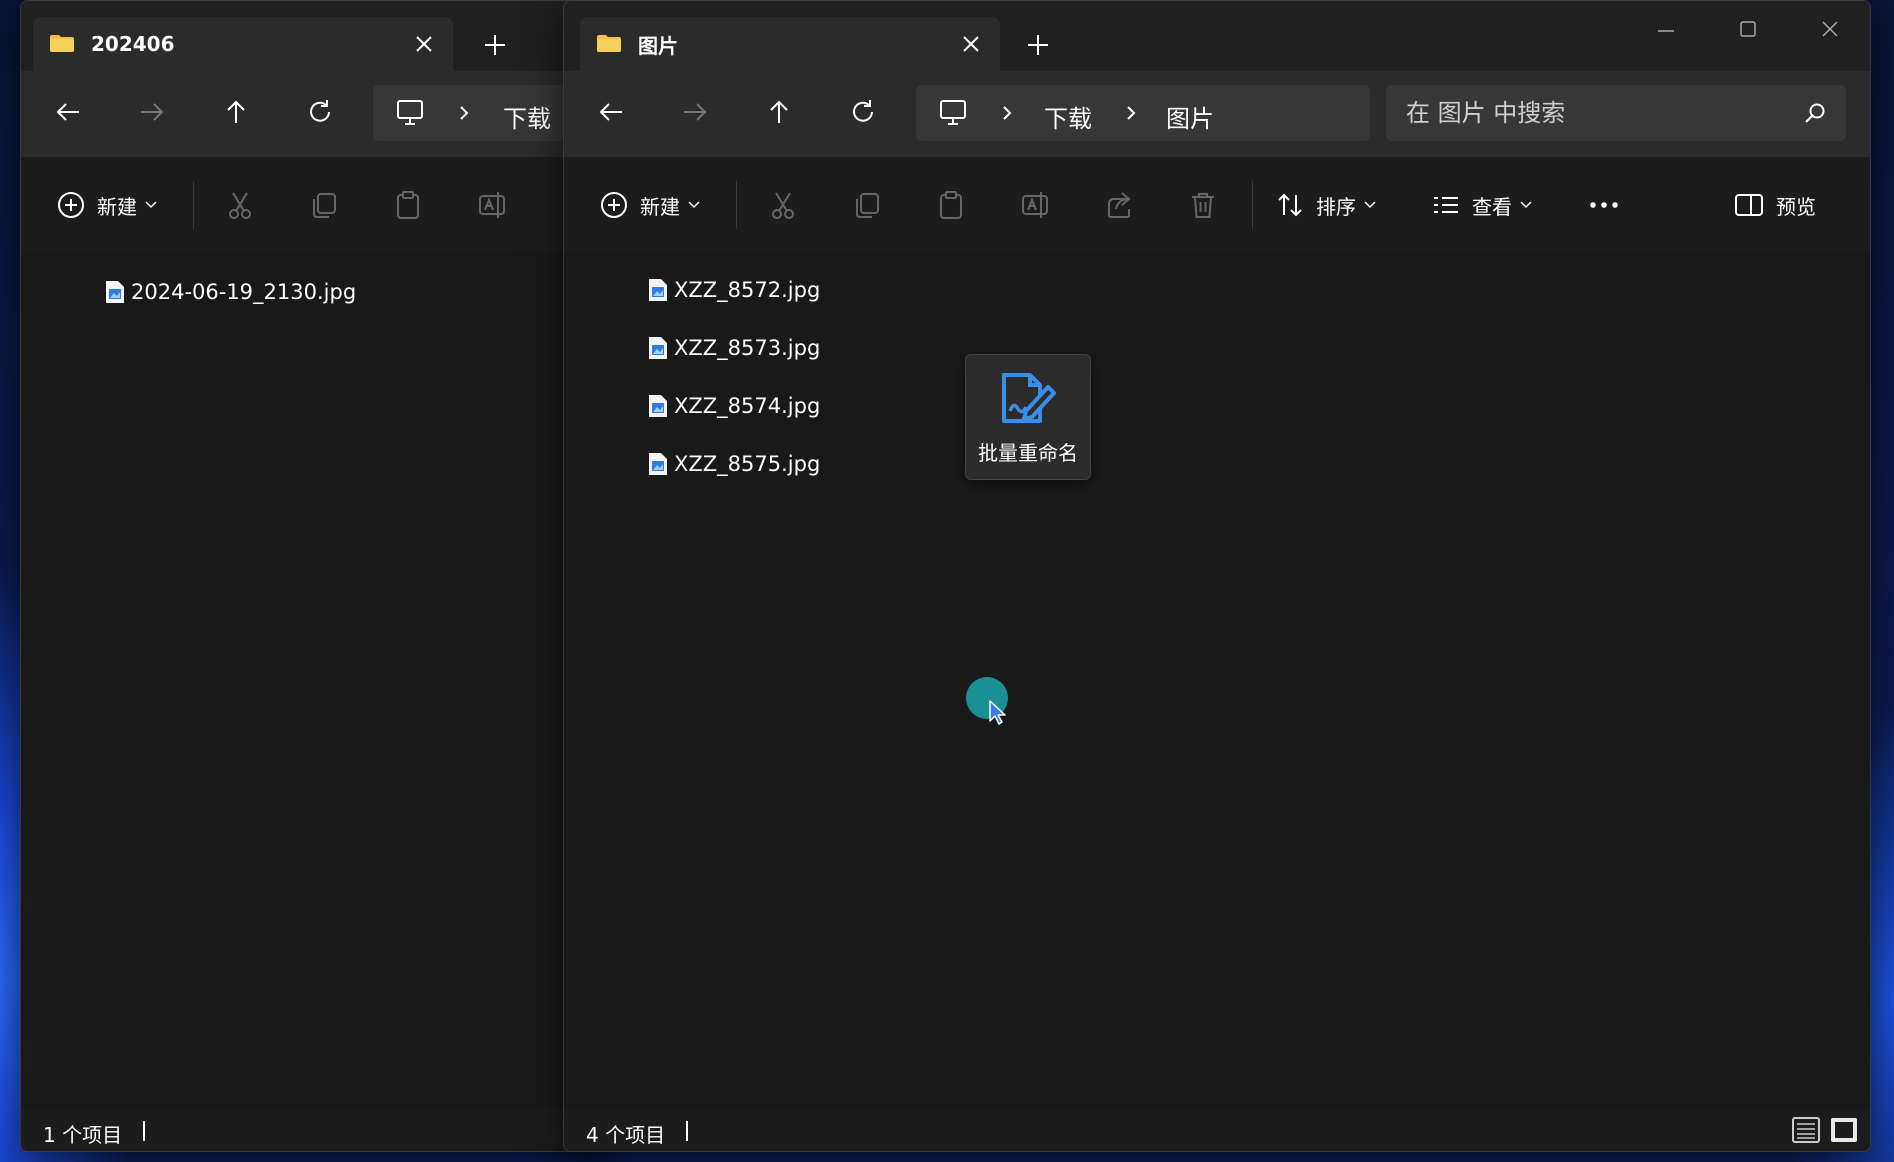 This screenshot has height=1162, width=1894. I want to click on more-button, so click(1604, 205).